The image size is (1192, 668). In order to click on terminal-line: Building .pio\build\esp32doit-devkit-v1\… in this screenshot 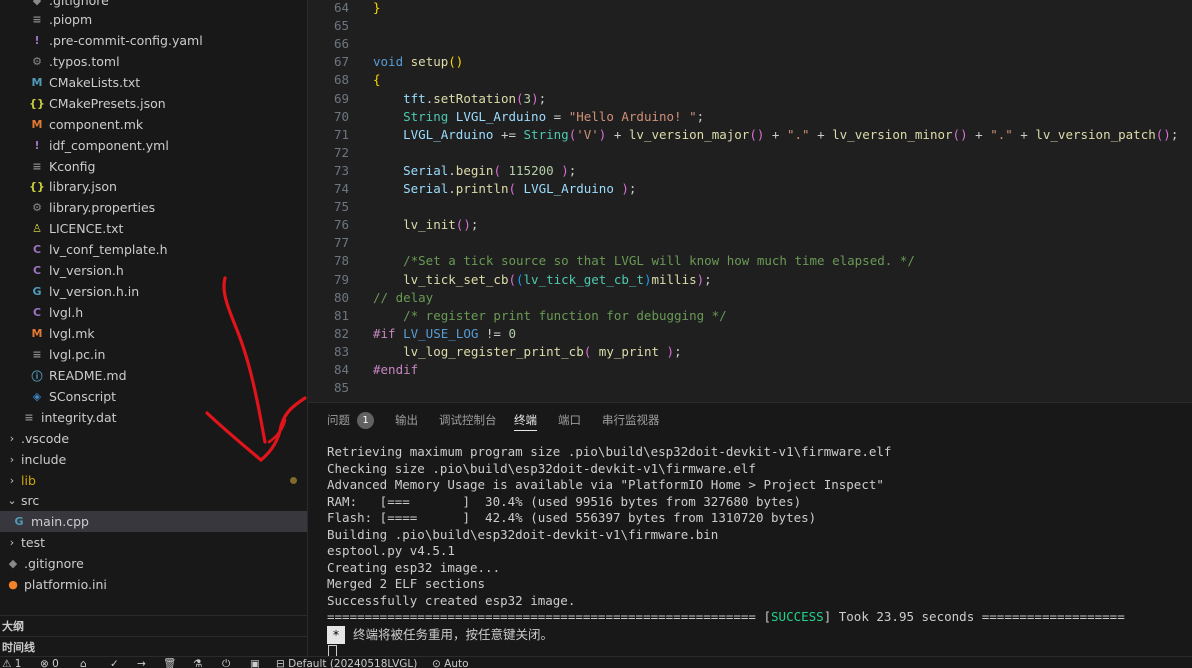, I will do `click(523, 534)`.